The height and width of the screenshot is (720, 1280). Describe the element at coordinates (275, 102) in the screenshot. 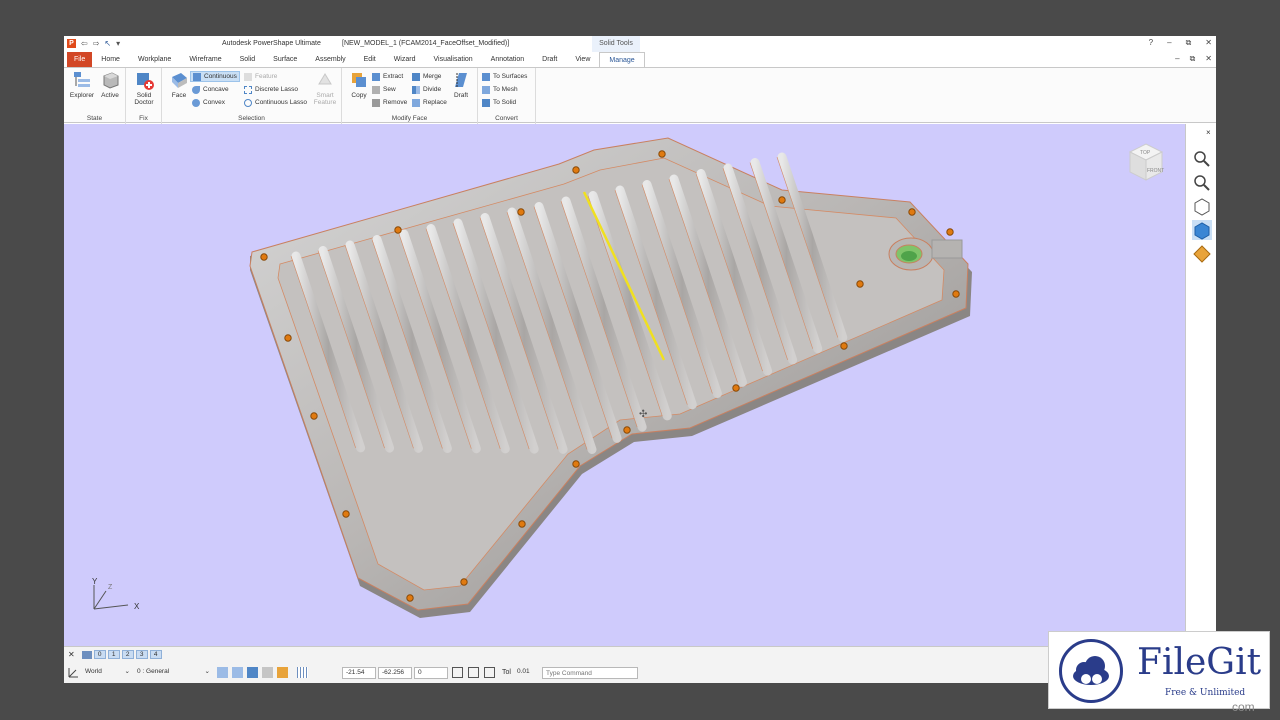

I see `continuous-lasso-button: Continuous Lasso` at that location.